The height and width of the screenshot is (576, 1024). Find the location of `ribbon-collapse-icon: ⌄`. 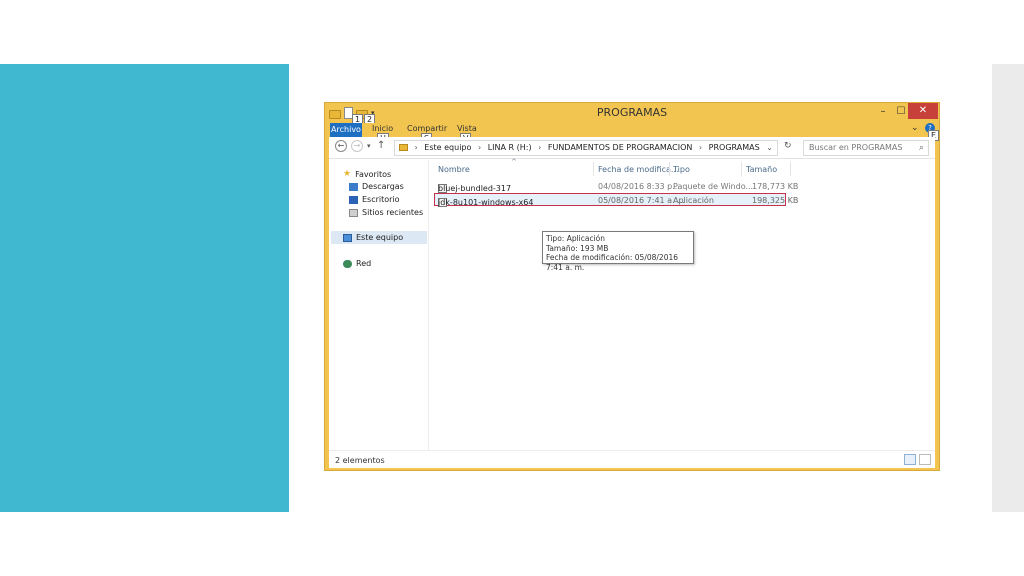

ribbon-collapse-icon: ⌄ is located at coordinates (915, 128).